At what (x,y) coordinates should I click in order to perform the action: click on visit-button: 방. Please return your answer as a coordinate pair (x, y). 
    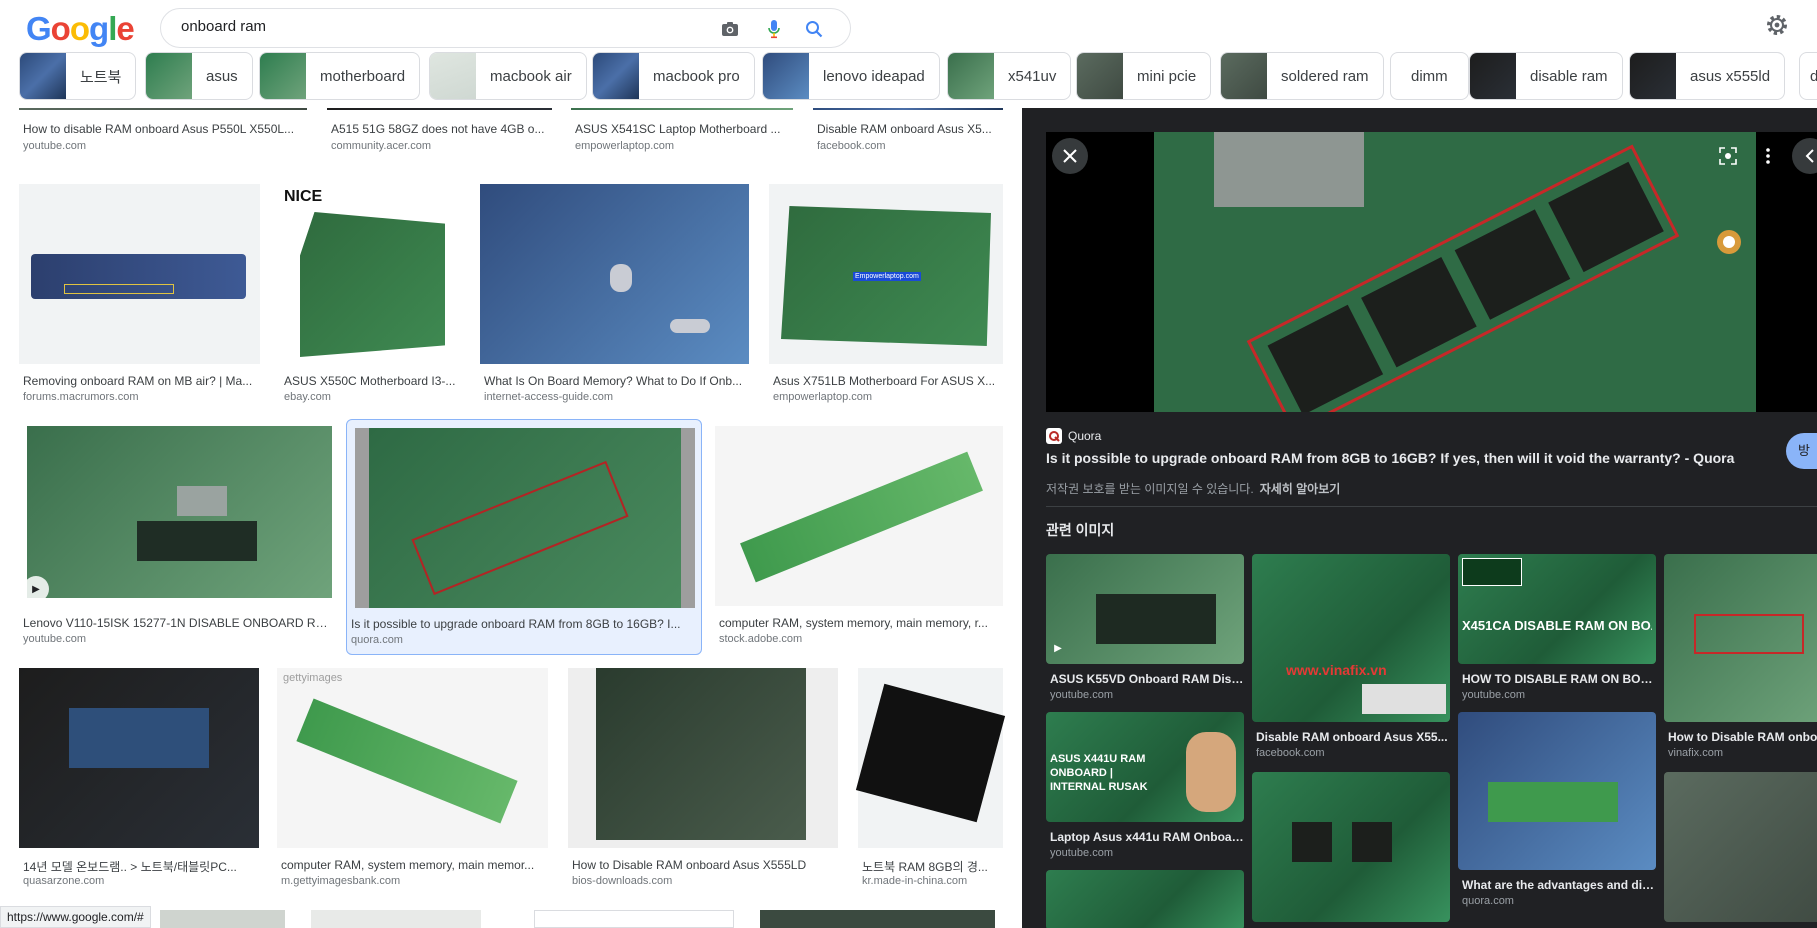
    Looking at the image, I should click on (1801, 451).